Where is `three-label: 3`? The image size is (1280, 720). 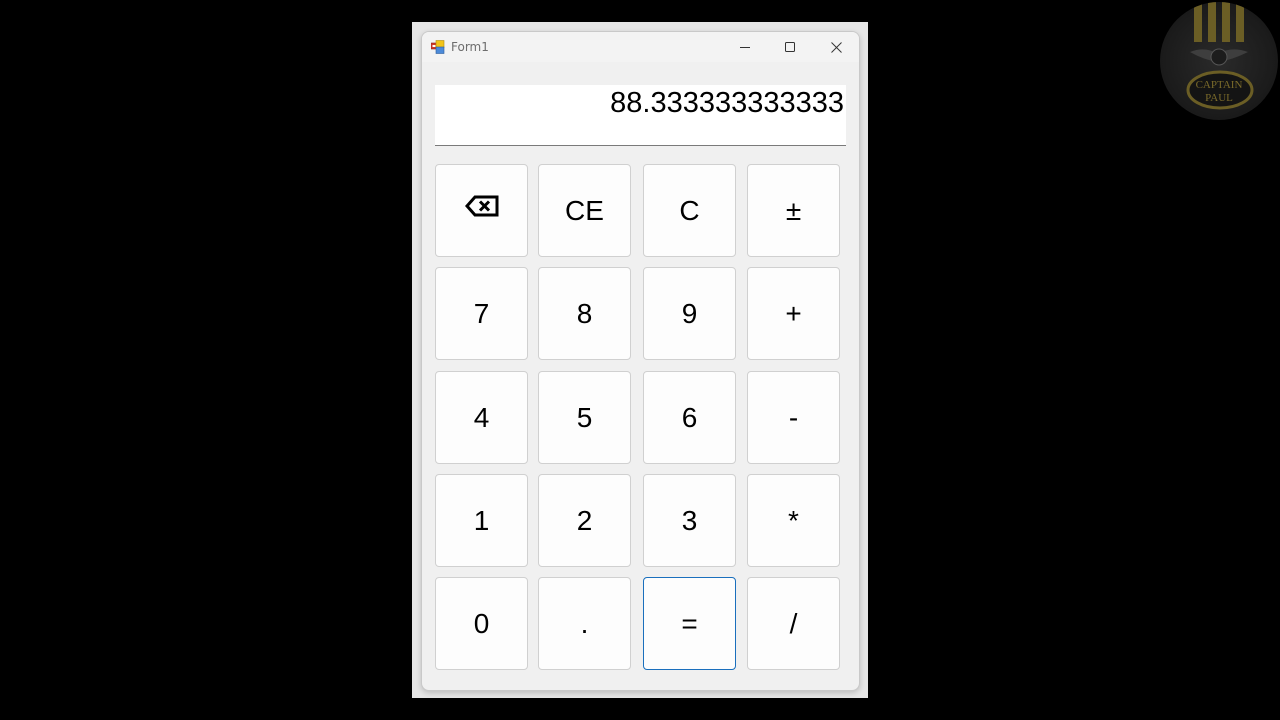 three-label: 3 is located at coordinates (689, 520).